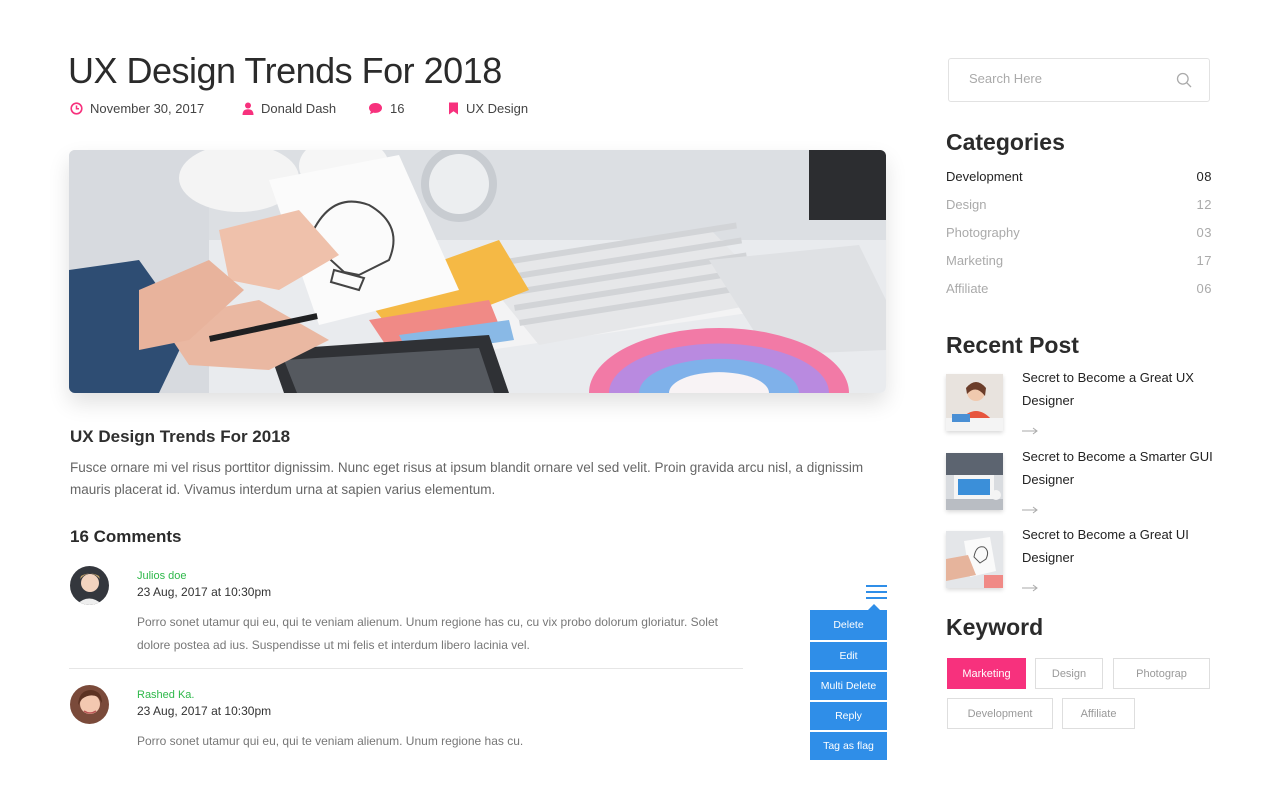 This screenshot has height=800, width=1280. What do you see at coordinates (1184, 82) in the screenshot?
I see `search-icon` at bounding box center [1184, 82].